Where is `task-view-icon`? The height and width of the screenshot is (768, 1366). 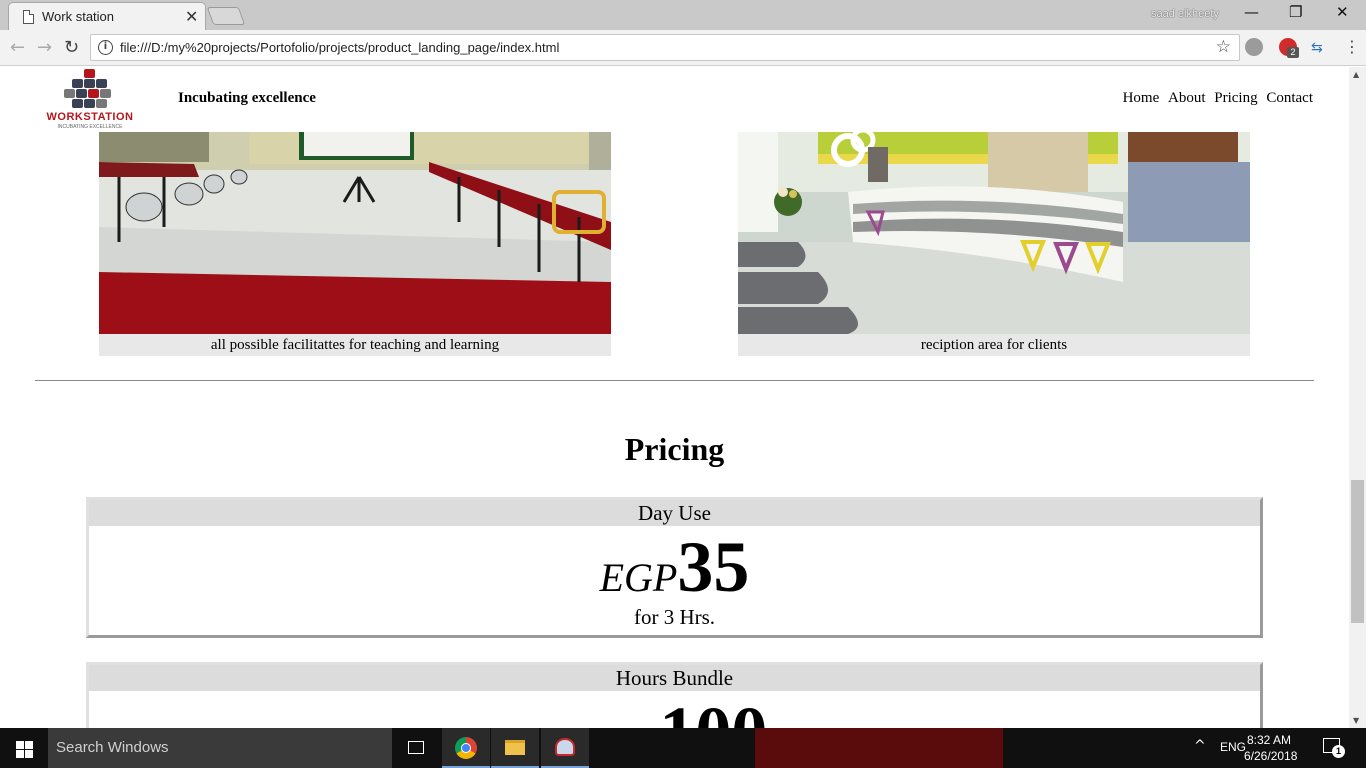
task-view-icon is located at coordinates (416, 748).